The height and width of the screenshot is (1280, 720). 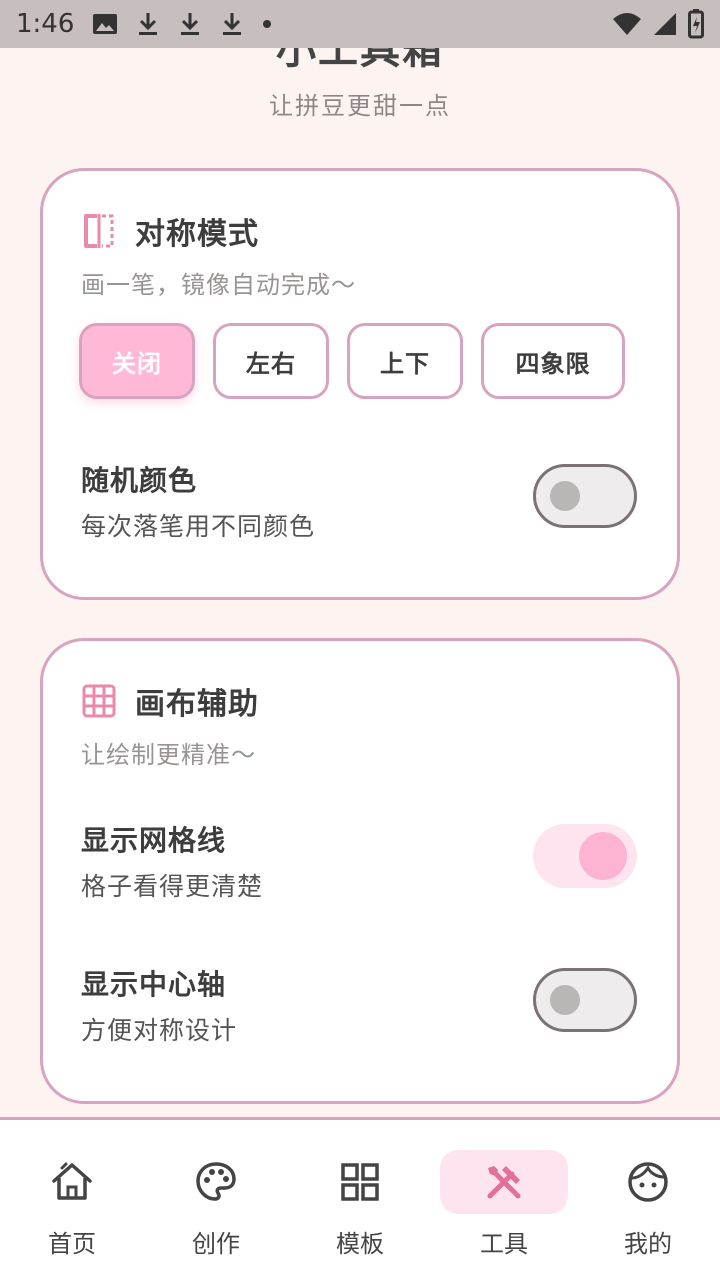 I want to click on nav-item-templates: 模板, so click(x=360, y=1200).